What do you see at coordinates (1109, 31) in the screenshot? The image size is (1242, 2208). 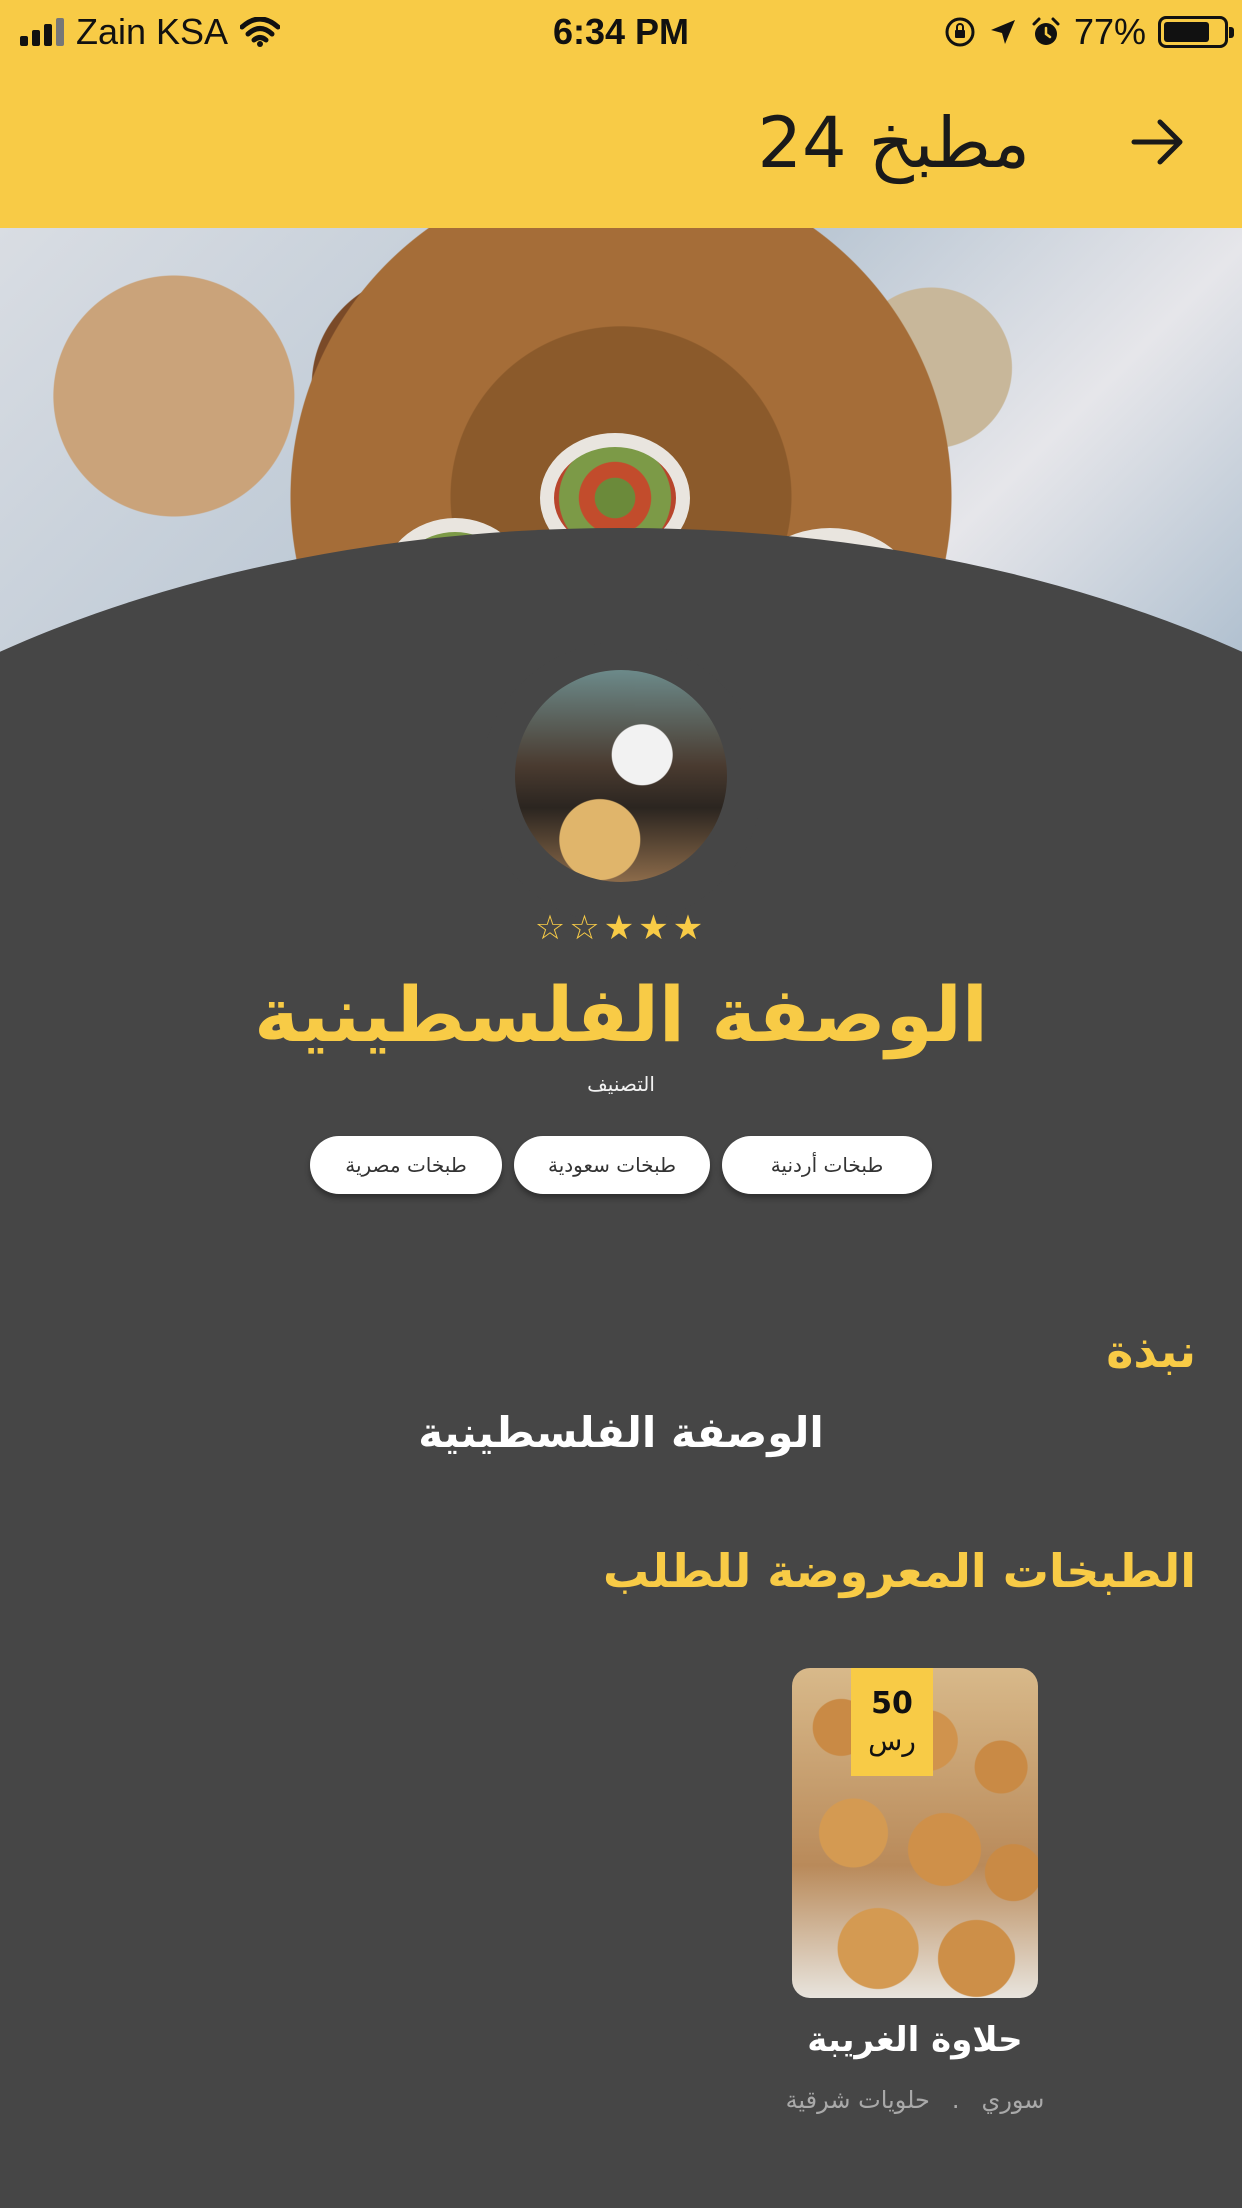 I see `battery-percentage: 77%` at bounding box center [1109, 31].